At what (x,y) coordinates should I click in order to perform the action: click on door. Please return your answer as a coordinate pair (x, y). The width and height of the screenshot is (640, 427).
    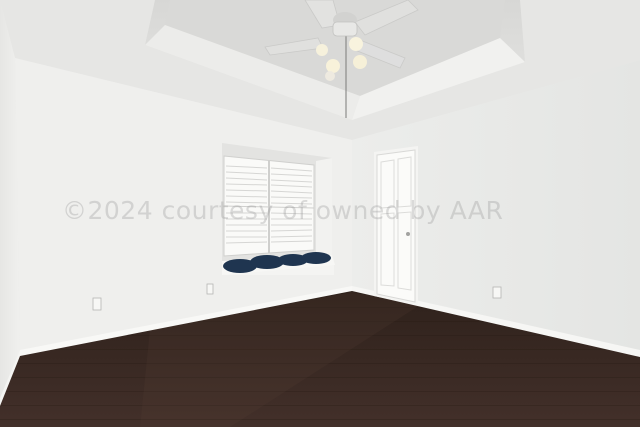
    Looking at the image, I should click on (396, 225).